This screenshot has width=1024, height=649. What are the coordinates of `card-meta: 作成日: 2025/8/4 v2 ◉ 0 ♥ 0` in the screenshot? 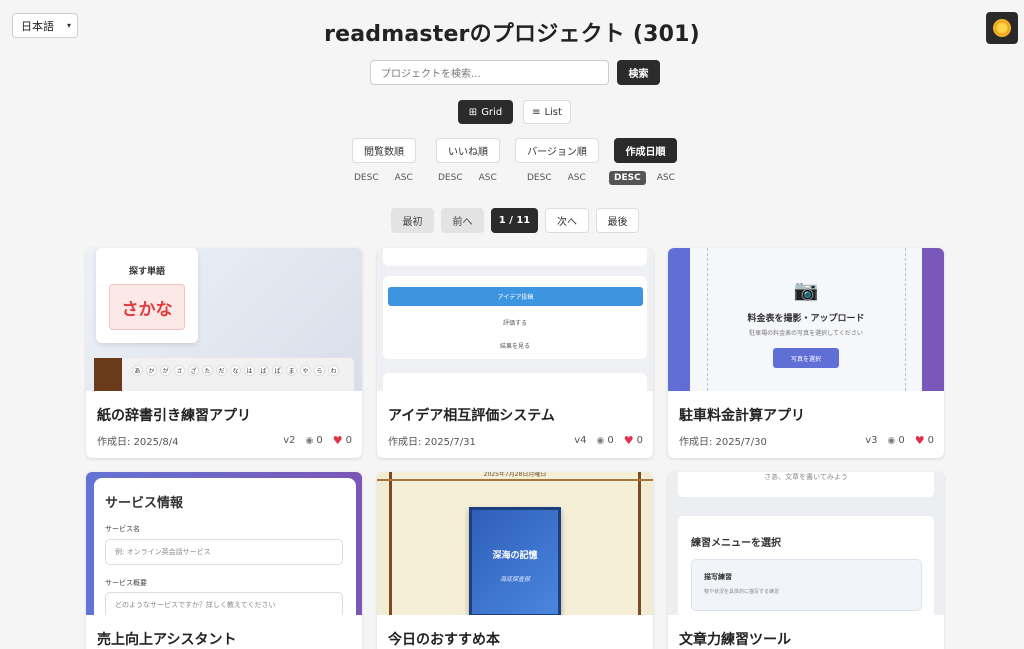 It's located at (224, 440).